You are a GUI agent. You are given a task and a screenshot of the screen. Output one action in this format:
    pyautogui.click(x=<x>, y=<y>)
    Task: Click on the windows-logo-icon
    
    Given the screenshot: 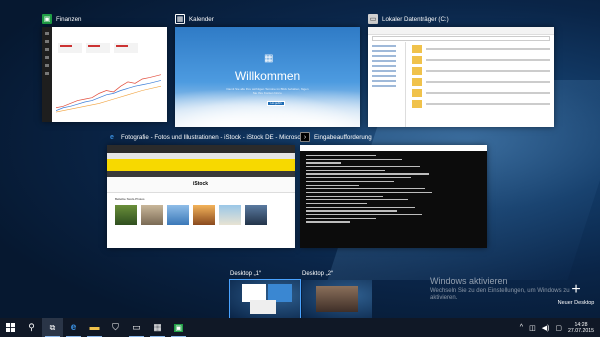 What is the action you would take?
    pyautogui.click(x=10, y=327)
    